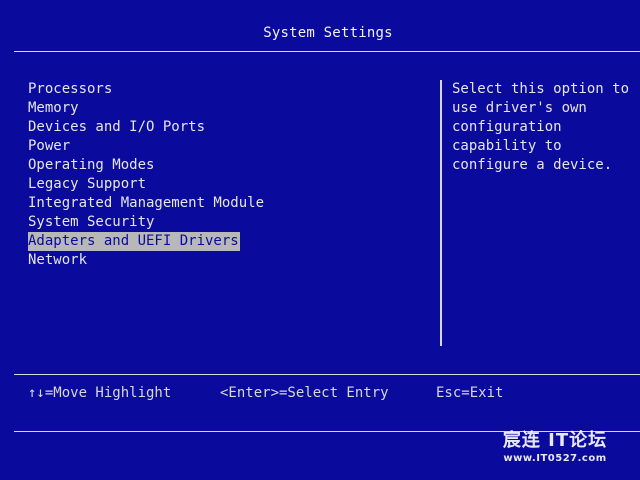 The height and width of the screenshot is (480, 640). Describe the element at coordinates (146, 222) in the screenshot. I see `menu-item-system-security: System Security` at that location.